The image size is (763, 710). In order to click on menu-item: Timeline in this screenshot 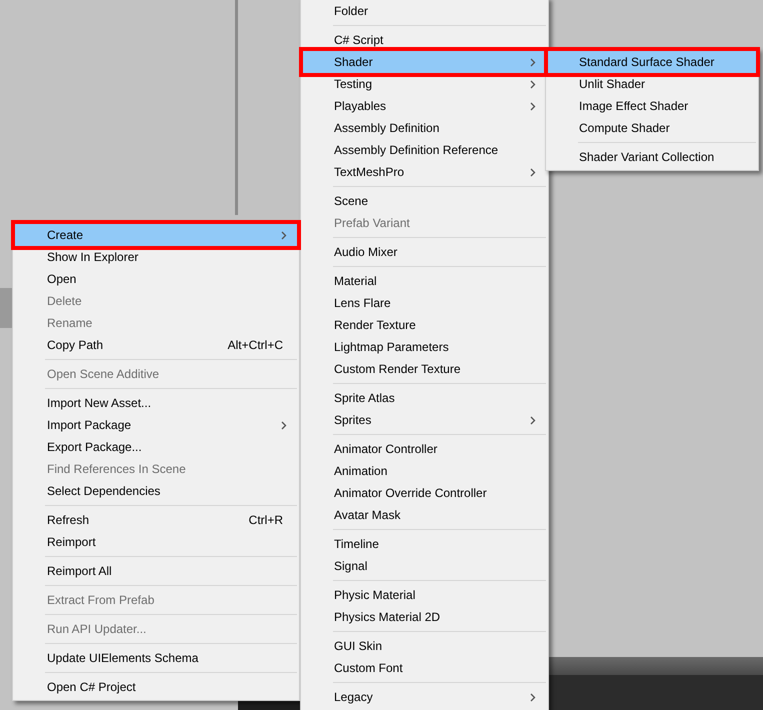, I will do `click(424, 544)`.